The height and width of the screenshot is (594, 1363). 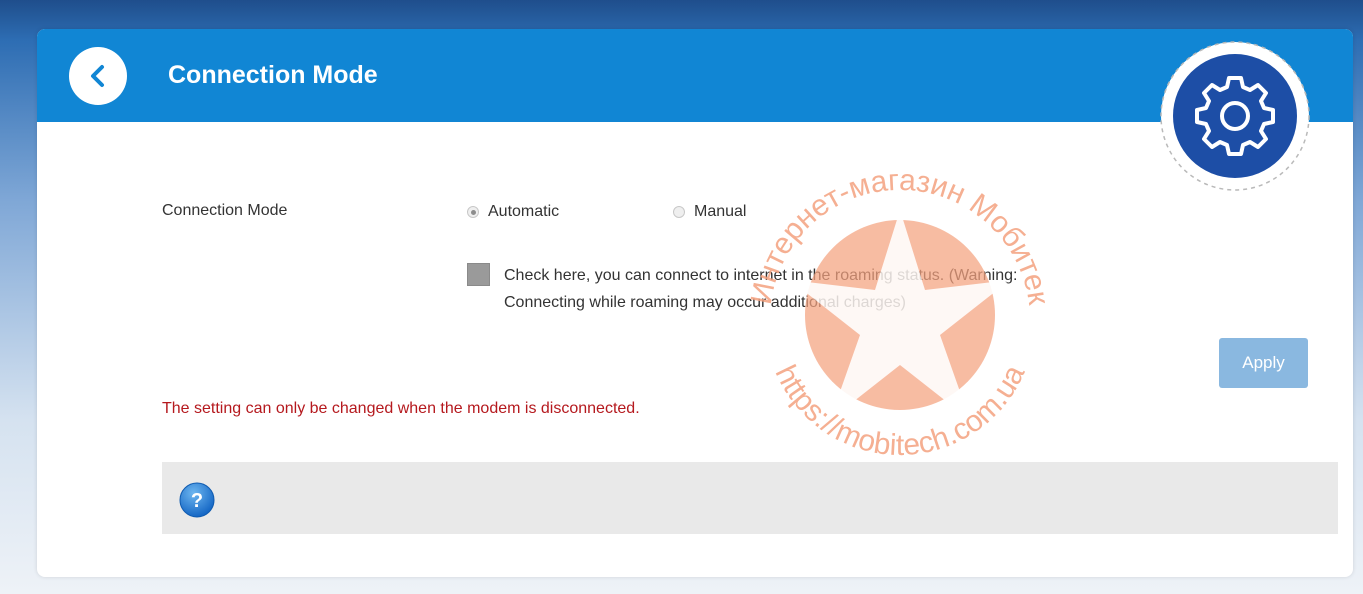 What do you see at coordinates (473, 212) in the screenshot?
I see `radio-button-automatic` at bounding box center [473, 212].